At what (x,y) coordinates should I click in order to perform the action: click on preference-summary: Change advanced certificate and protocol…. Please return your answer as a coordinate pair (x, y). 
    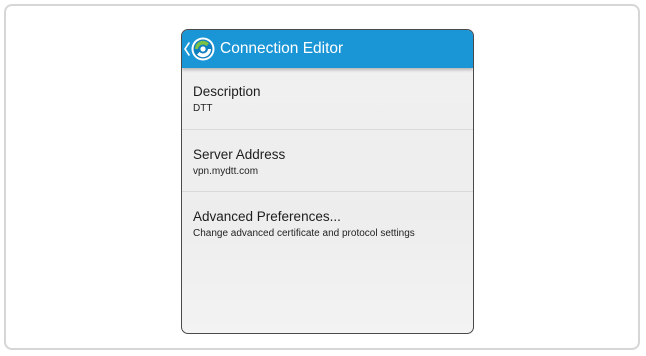
    Looking at the image, I should click on (304, 233).